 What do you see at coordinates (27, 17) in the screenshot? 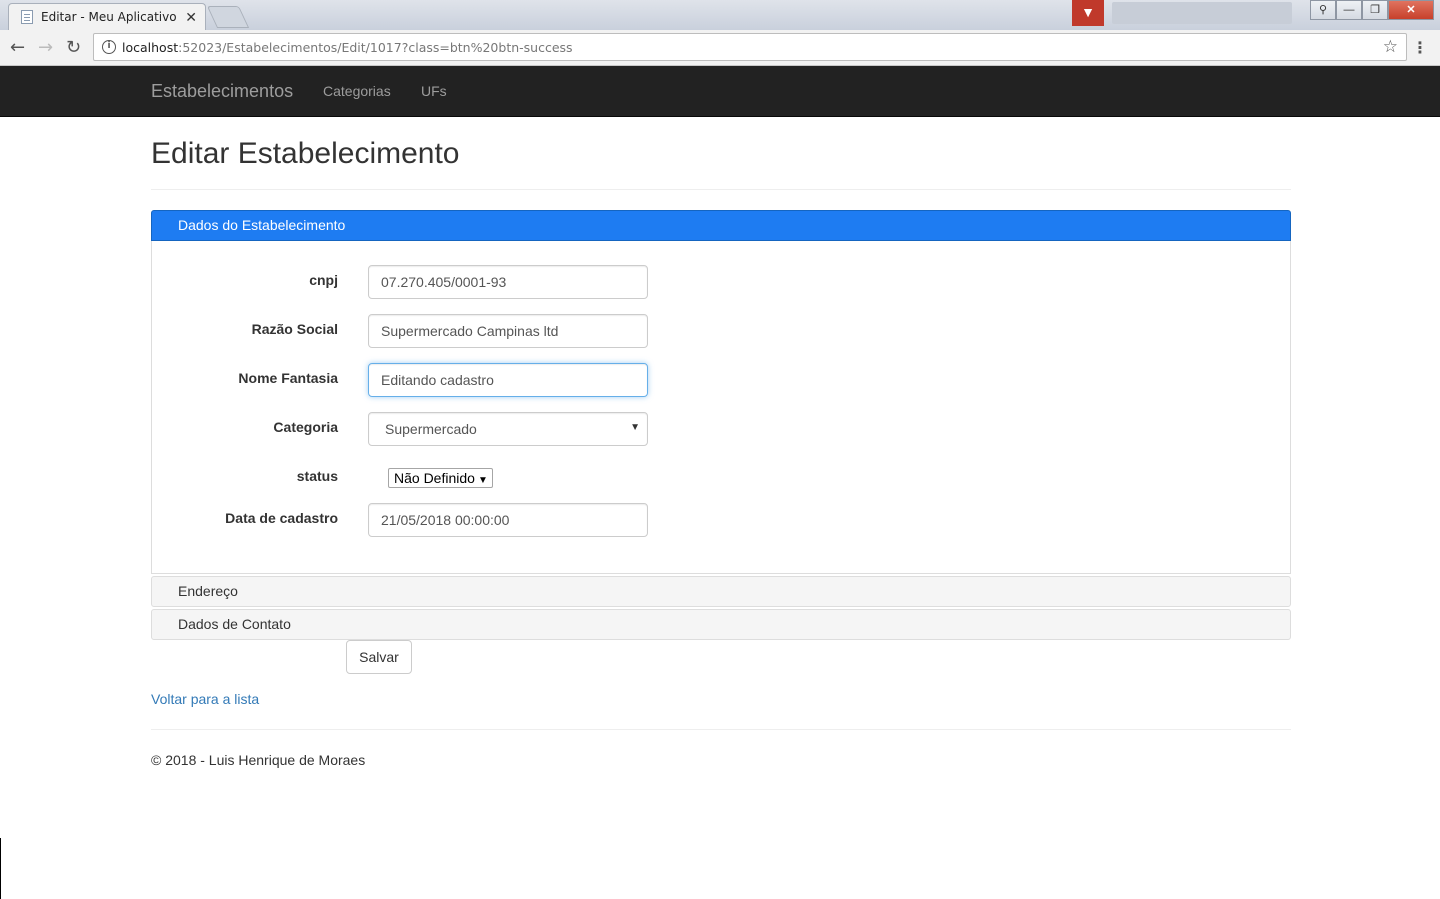
I see `page-icon` at bounding box center [27, 17].